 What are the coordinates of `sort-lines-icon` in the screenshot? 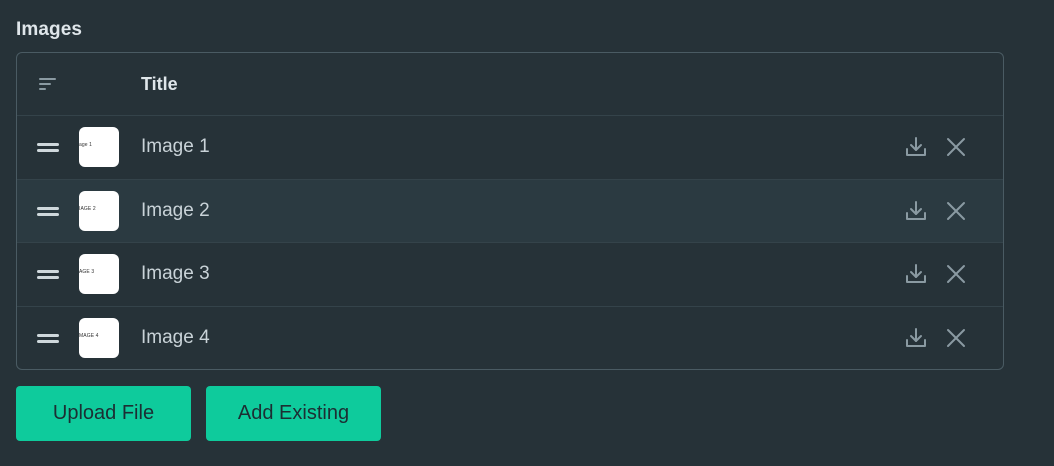 It's located at (47, 84).